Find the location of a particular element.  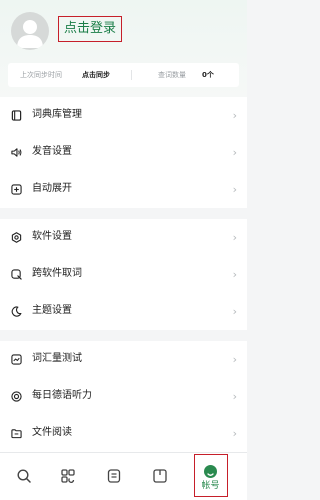

chart-icon is located at coordinates (16, 359).